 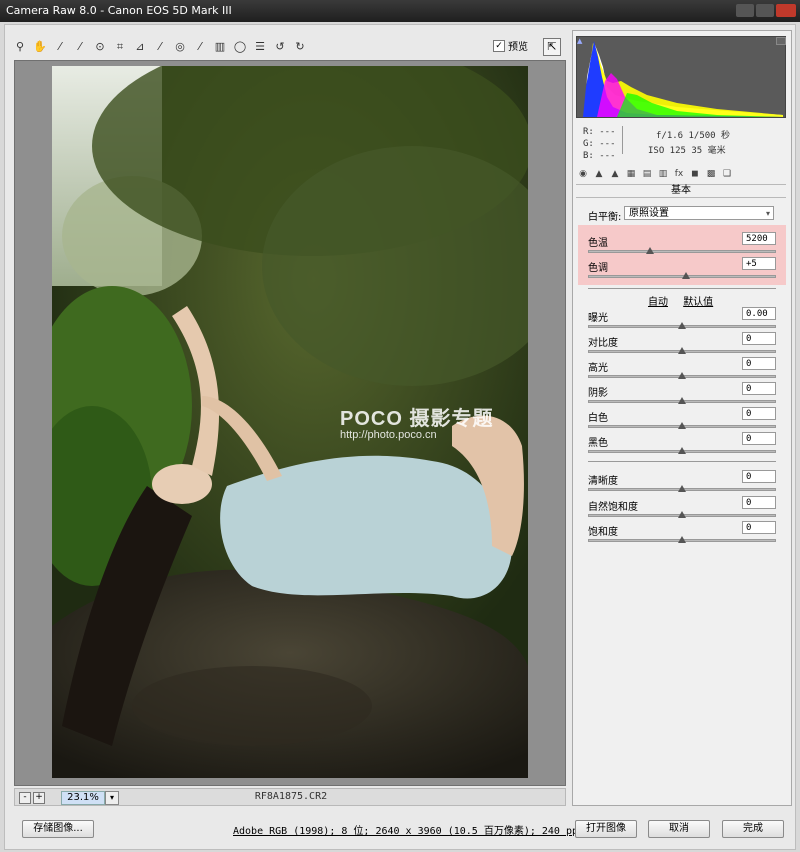 I want to click on watermark: POCO 摄影专题 http://photo.poco.cn, so click(x=416, y=421).